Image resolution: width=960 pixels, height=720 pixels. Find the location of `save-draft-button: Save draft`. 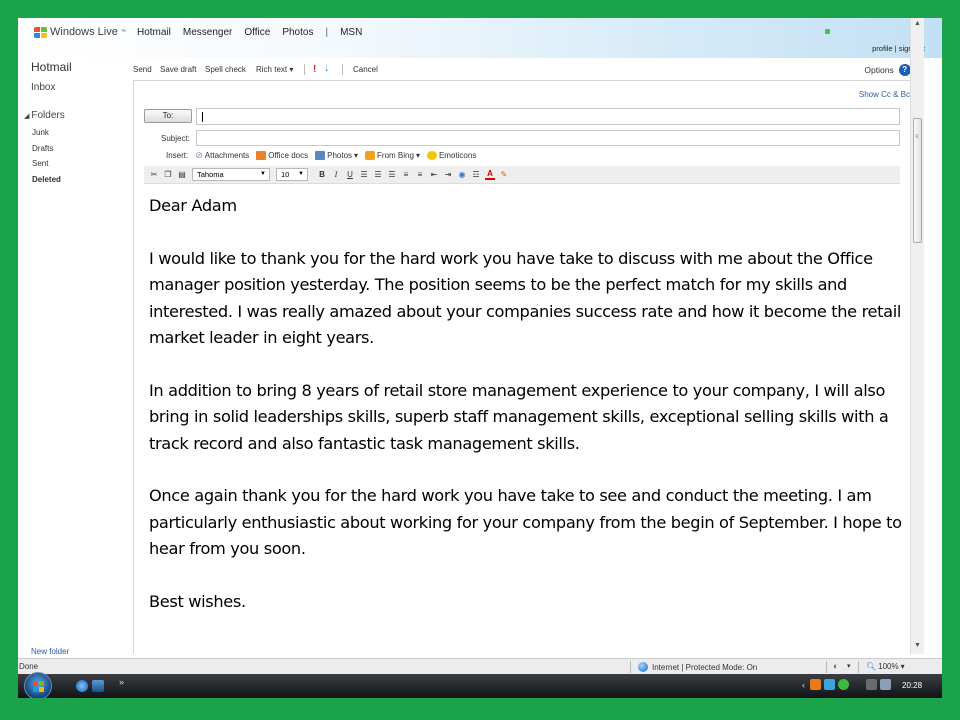

save-draft-button: Save draft is located at coordinates (178, 69).